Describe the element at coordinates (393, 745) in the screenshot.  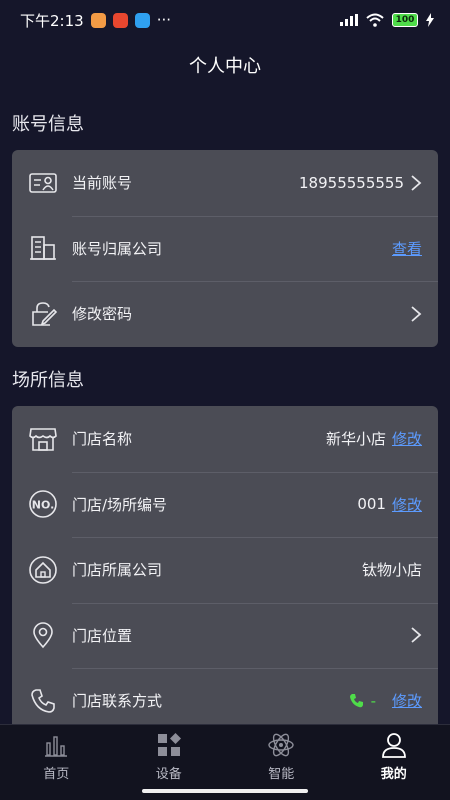
I see `user-icon` at that location.